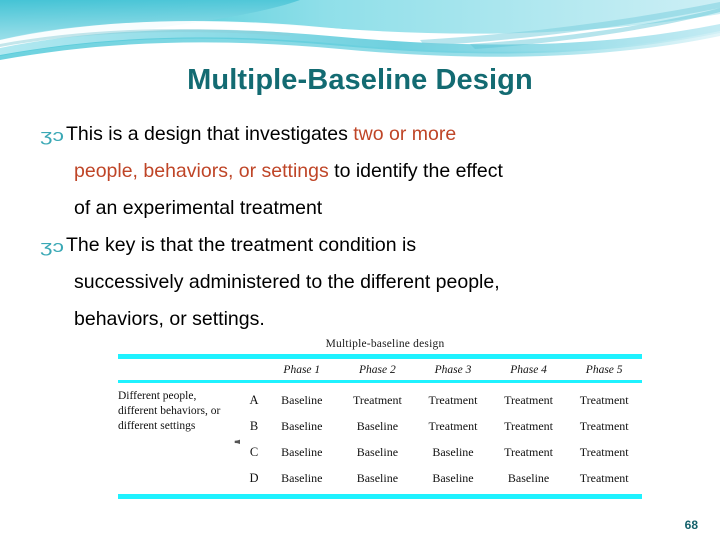  Describe the element at coordinates (254, 370) in the screenshot. I see `id-header-spacer` at that location.